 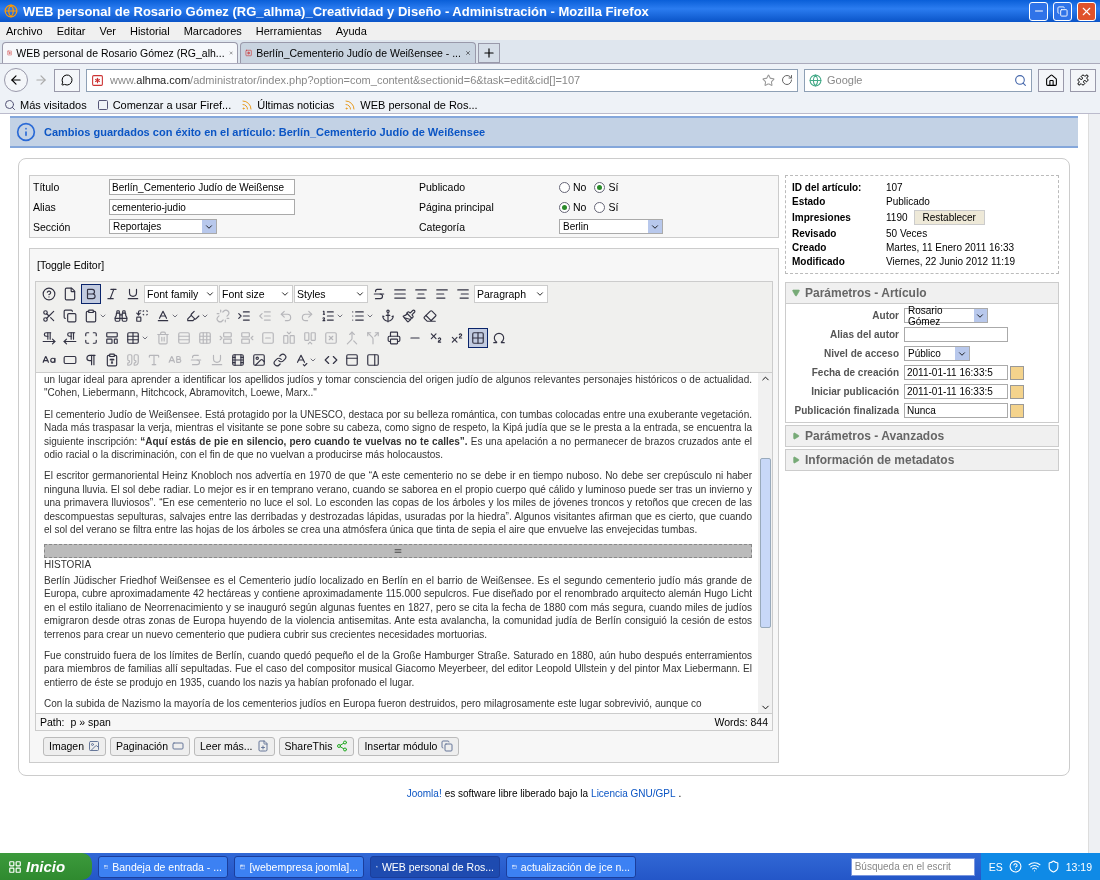 What do you see at coordinates (52, 226) in the screenshot?
I see `field-label: Sección` at bounding box center [52, 226].